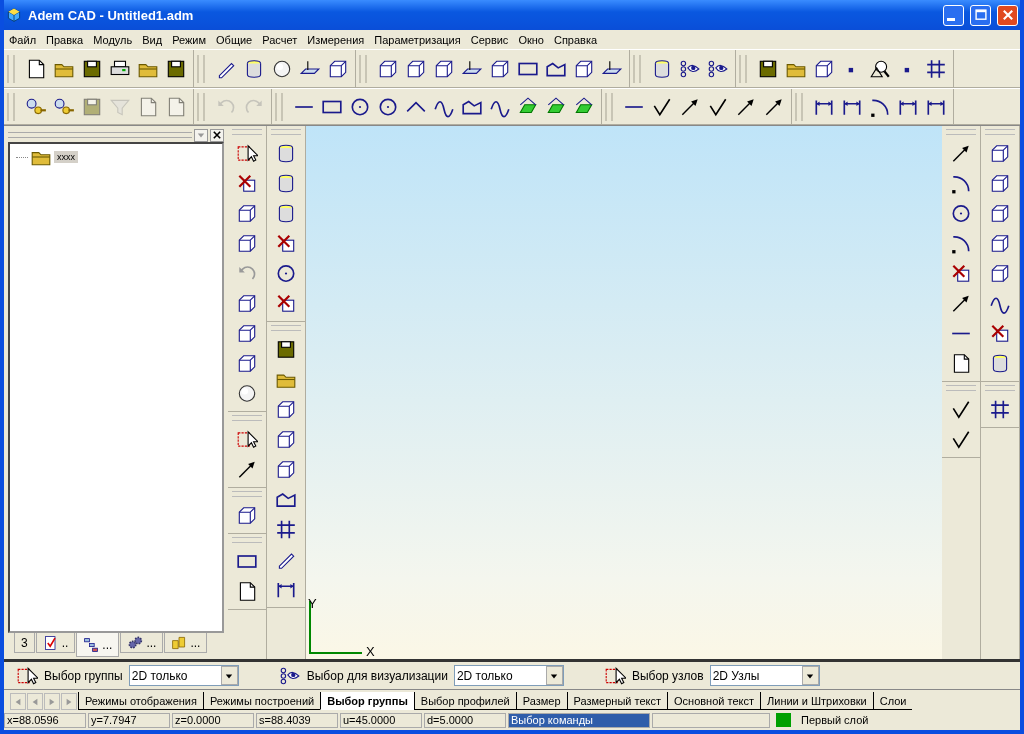  What do you see at coordinates (65, 39) in the screenshot?
I see `menu-item: Правка` at bounding box center [65, 39].